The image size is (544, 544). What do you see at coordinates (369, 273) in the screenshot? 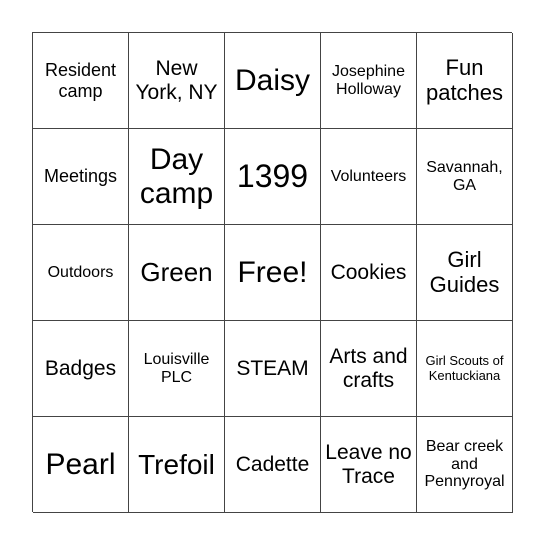
I see `bingo-cell: Cookies` at bounding box center [369, 273].